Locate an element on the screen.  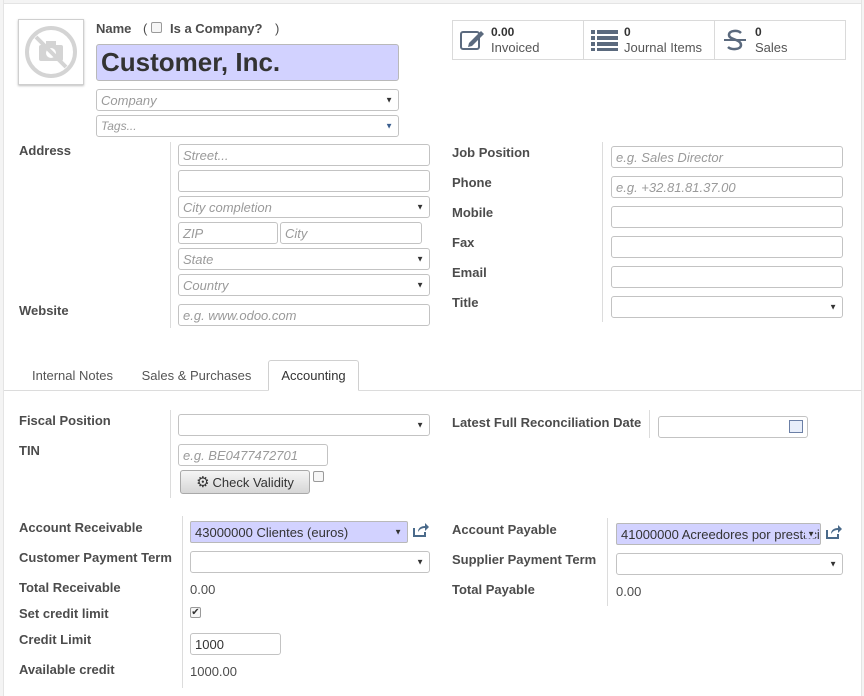
check-validity-label: Check Validity is located at coordinates (253, 482).